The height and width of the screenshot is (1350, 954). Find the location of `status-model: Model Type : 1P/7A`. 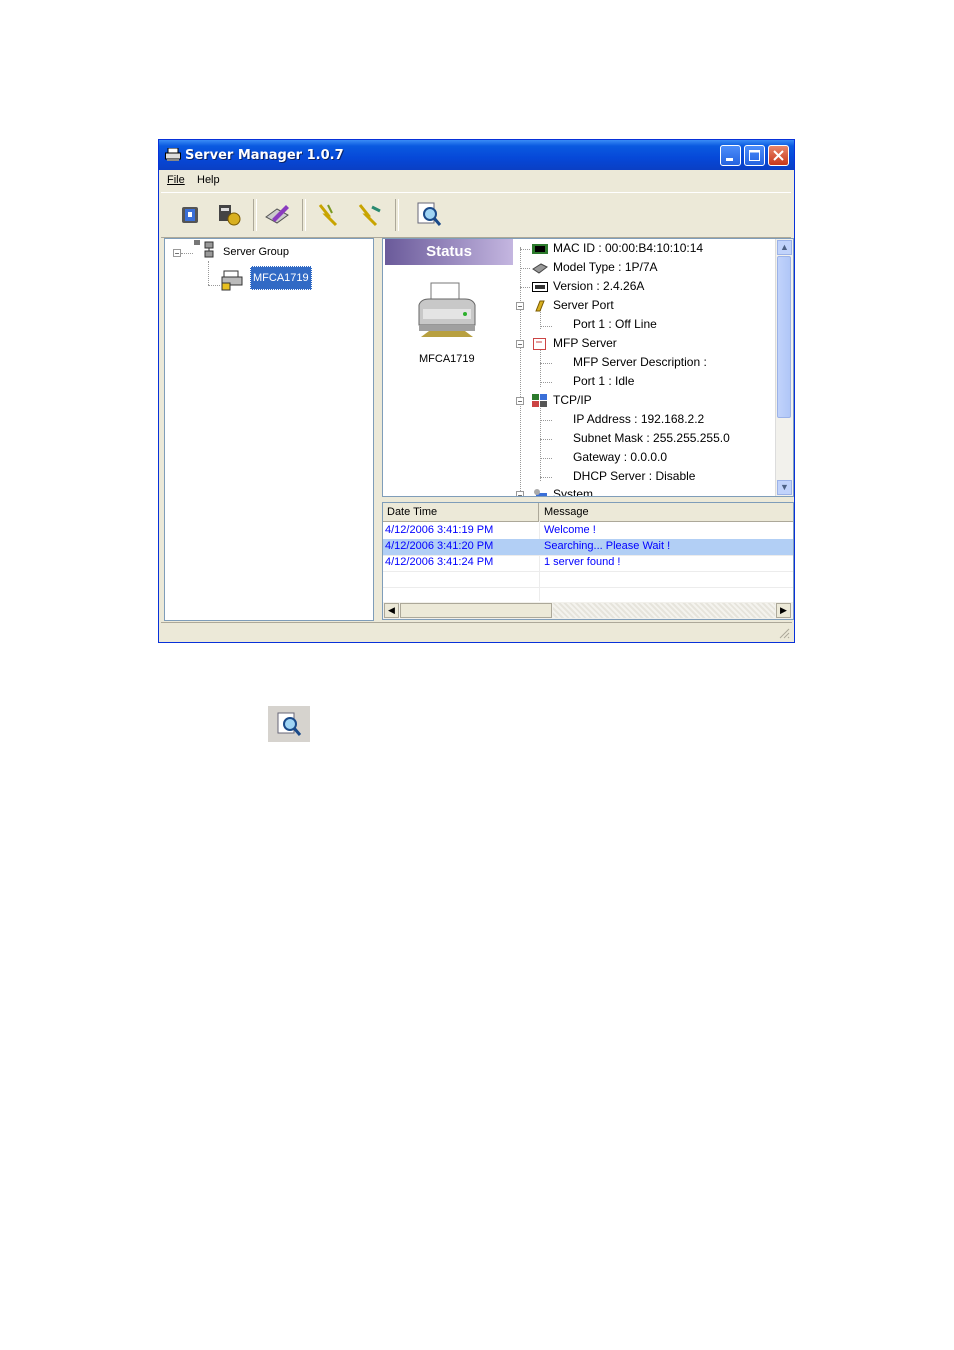

status-model: Model Type : 1P/7A is located at coordinates (605, 267).